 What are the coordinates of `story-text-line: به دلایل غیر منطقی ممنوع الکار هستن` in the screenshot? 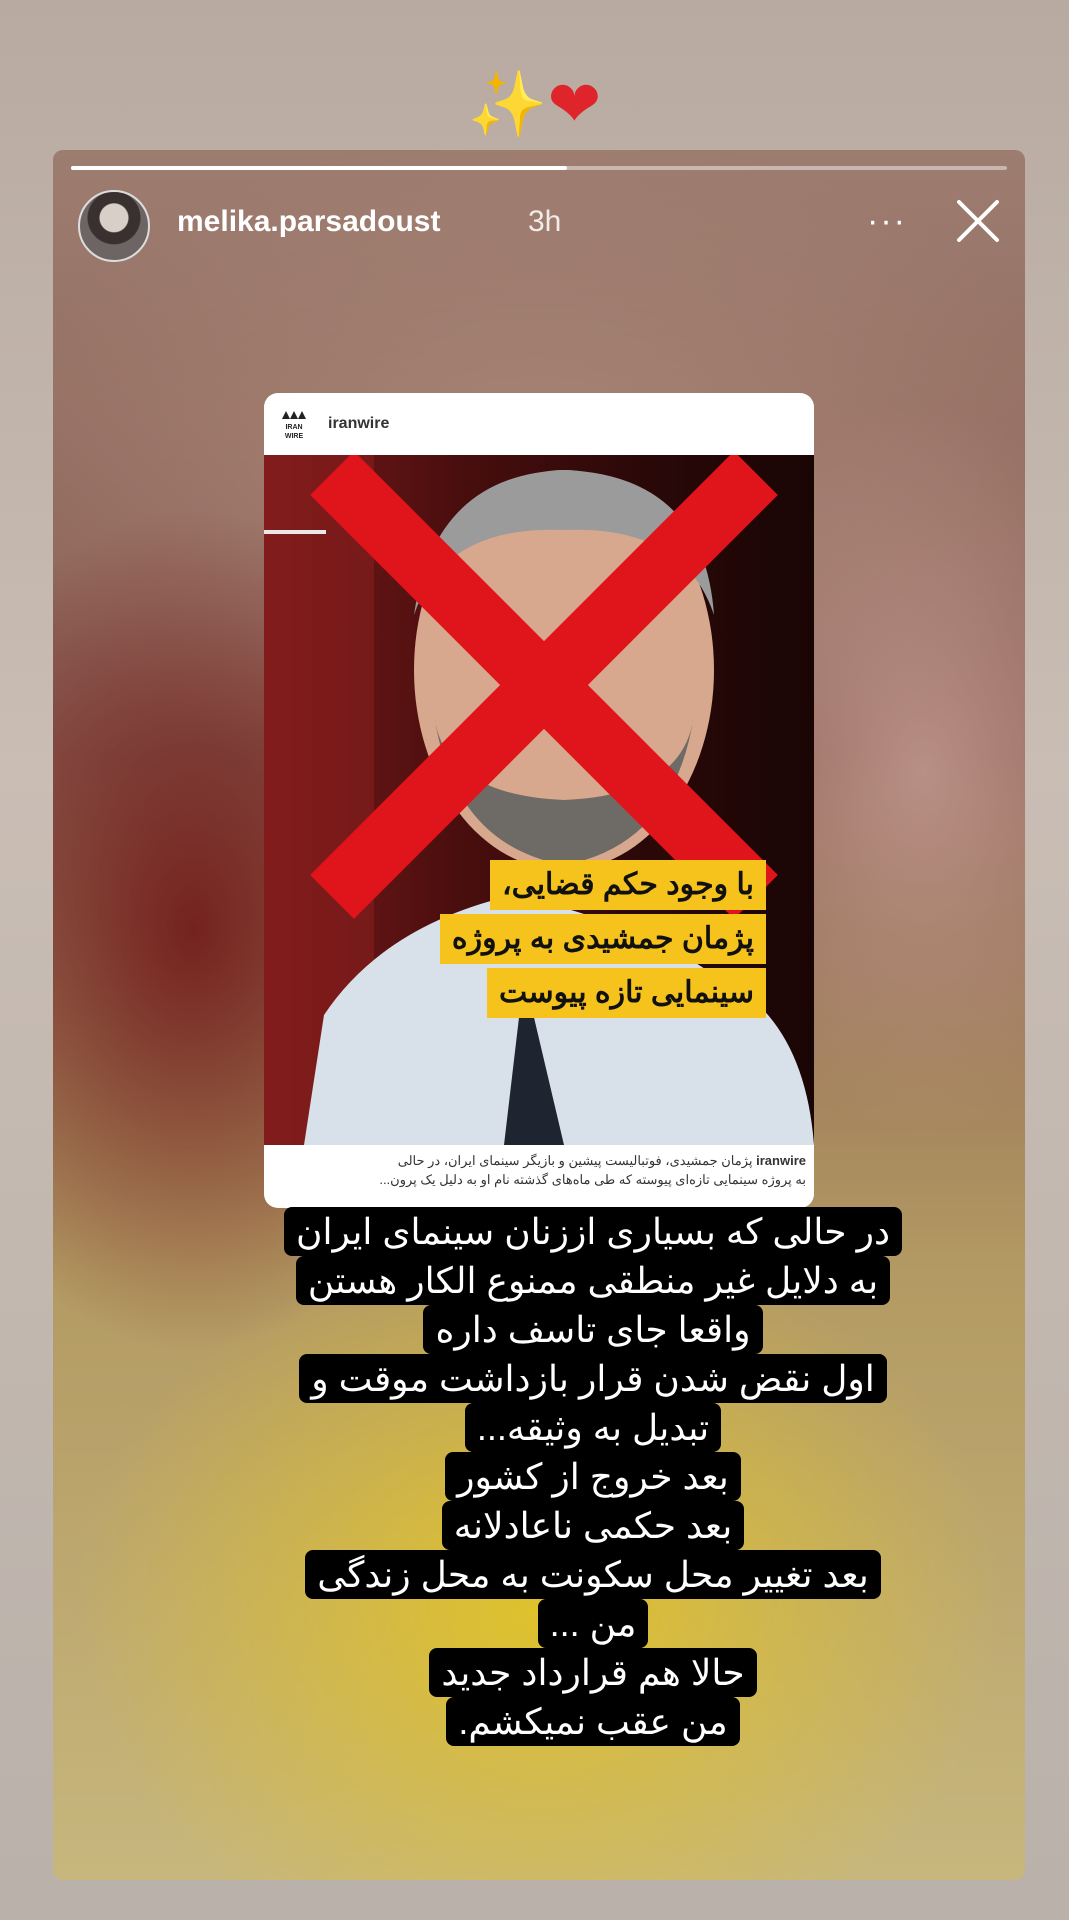 It's located at (593, 1280).